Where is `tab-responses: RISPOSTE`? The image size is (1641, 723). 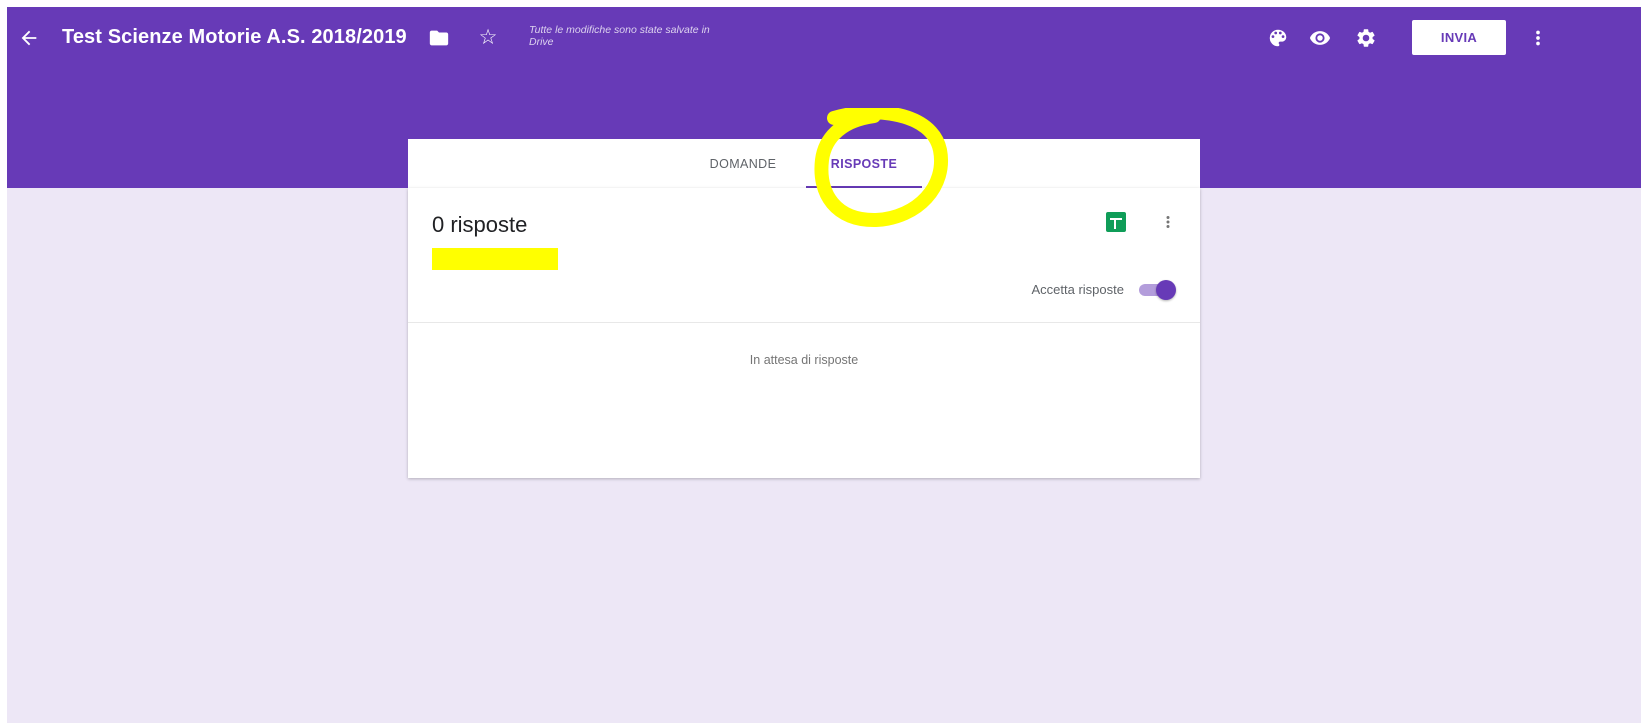
tab-responses: RISPOSTE is located at coordinates (864, 164).